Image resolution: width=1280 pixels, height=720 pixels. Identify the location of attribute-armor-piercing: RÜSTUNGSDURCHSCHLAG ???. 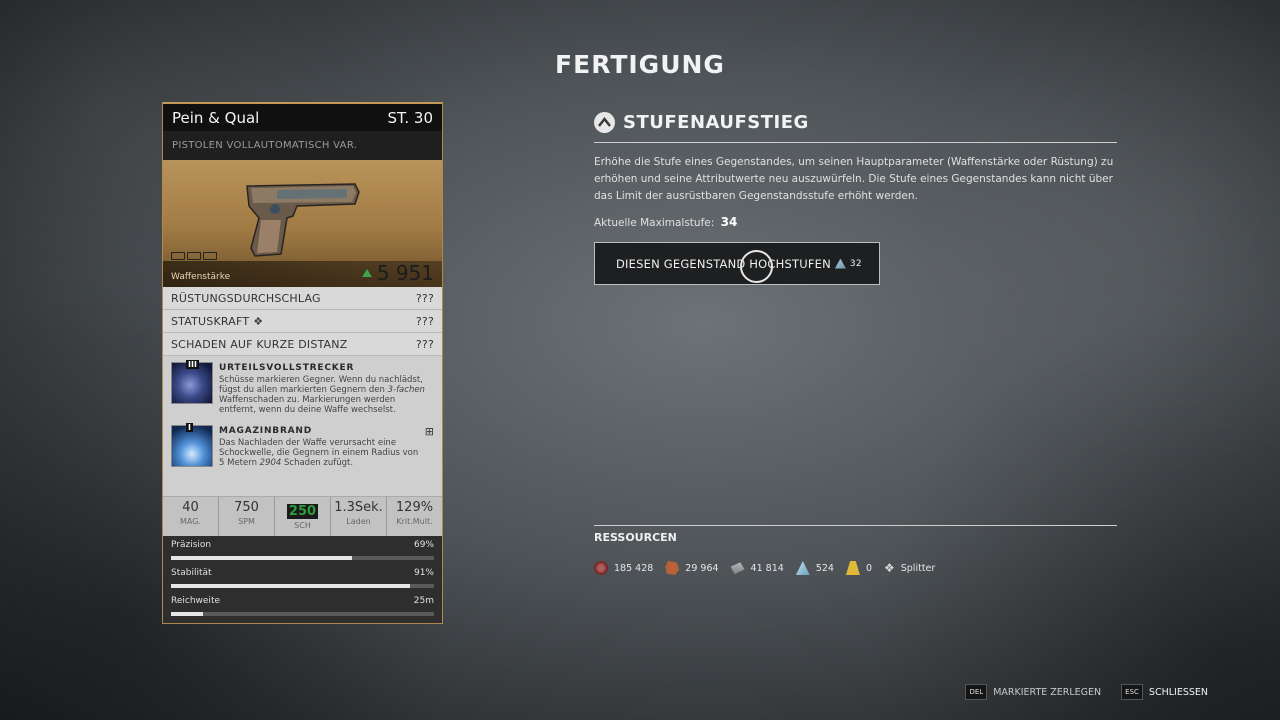
(302, 298).